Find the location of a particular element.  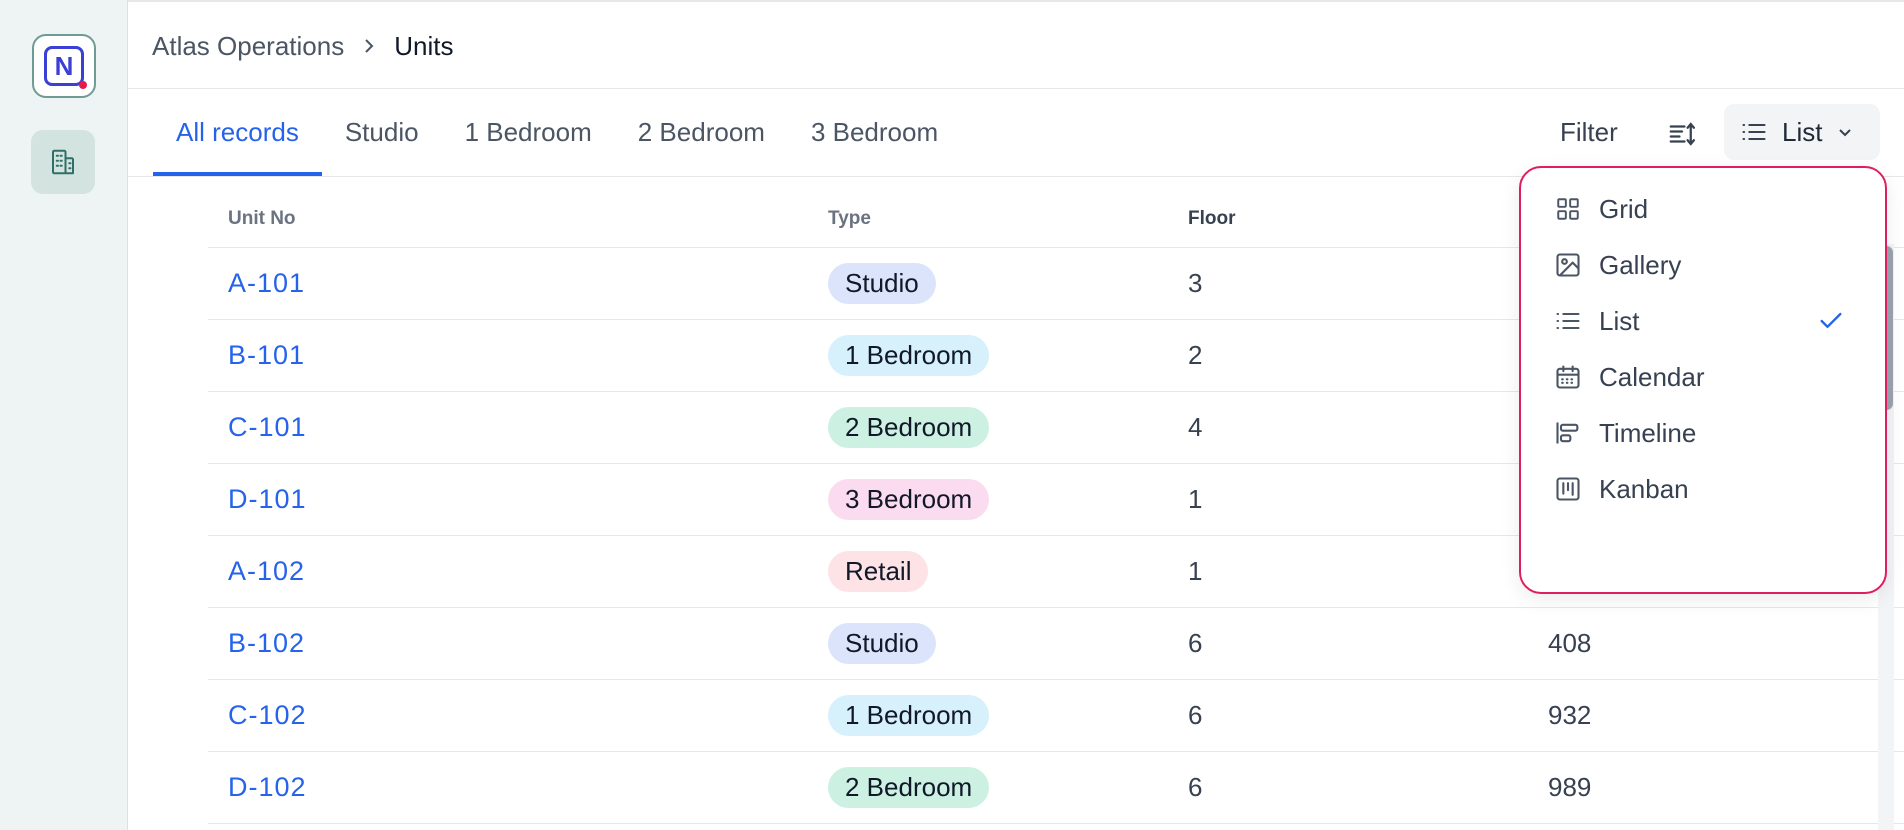

unit-no-cell: D-102 is located at coordinates (508, 787).